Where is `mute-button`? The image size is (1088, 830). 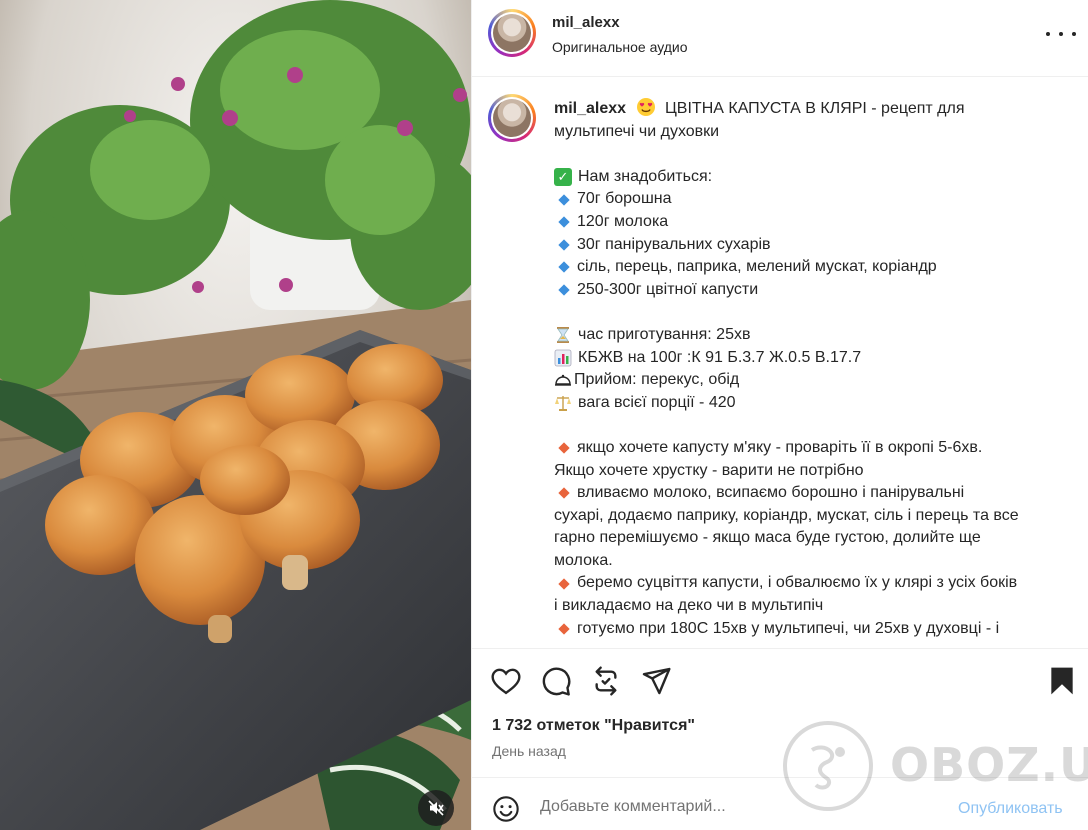
mute-button is located at coordinates (436, 808).